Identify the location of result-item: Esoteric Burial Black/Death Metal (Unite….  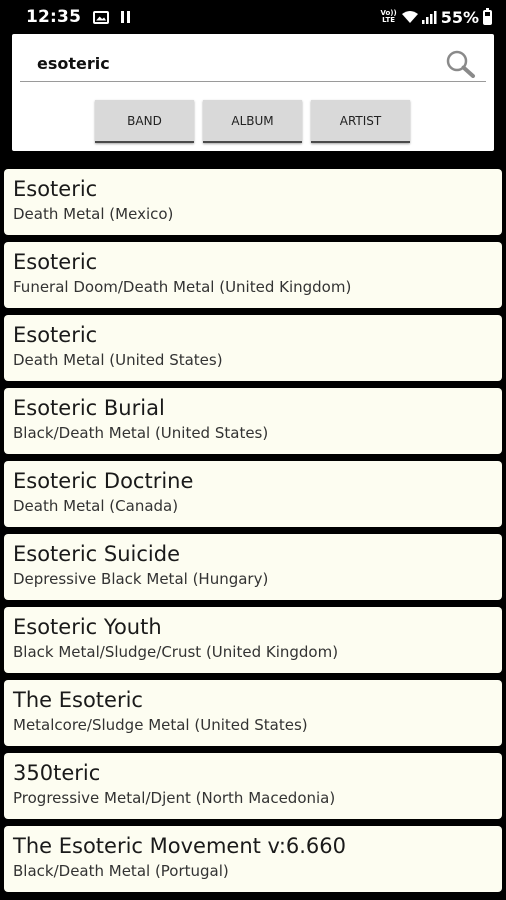
(253, 421).